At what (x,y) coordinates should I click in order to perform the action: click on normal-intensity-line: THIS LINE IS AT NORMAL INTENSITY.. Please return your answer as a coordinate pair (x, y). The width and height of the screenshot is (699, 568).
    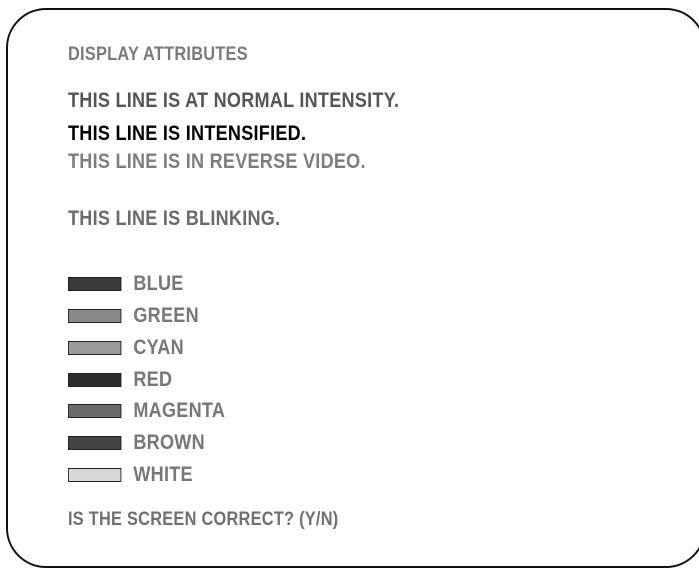
    Looking at the image, I should click on (234, 100).